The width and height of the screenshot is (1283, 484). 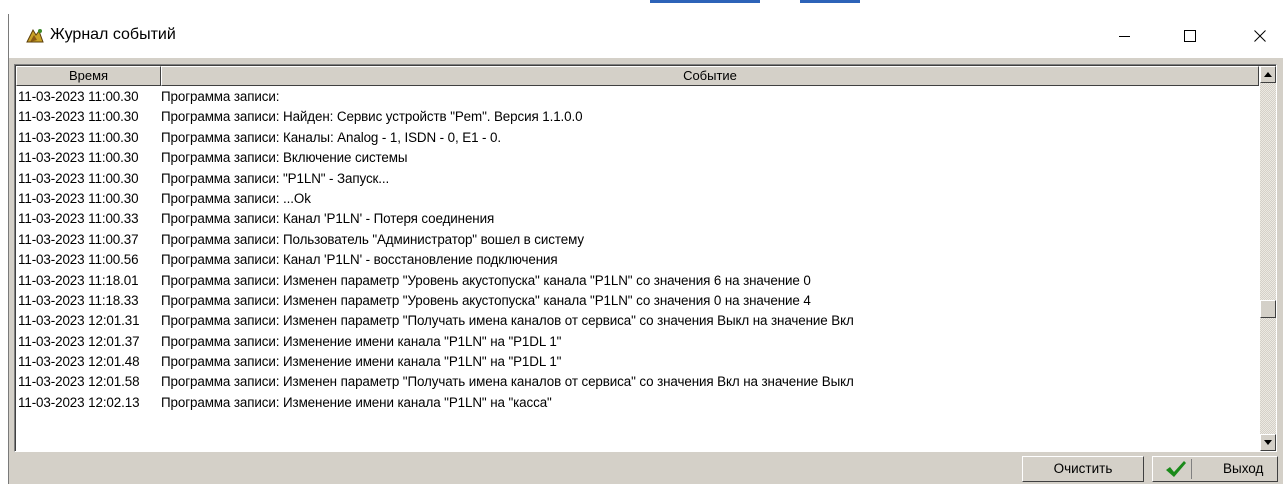 What do you see at coordinates (78, 300) in the screenshot?
I see `row-time: 11-03-2023 11:18.33` at bounding box center [78, 300].